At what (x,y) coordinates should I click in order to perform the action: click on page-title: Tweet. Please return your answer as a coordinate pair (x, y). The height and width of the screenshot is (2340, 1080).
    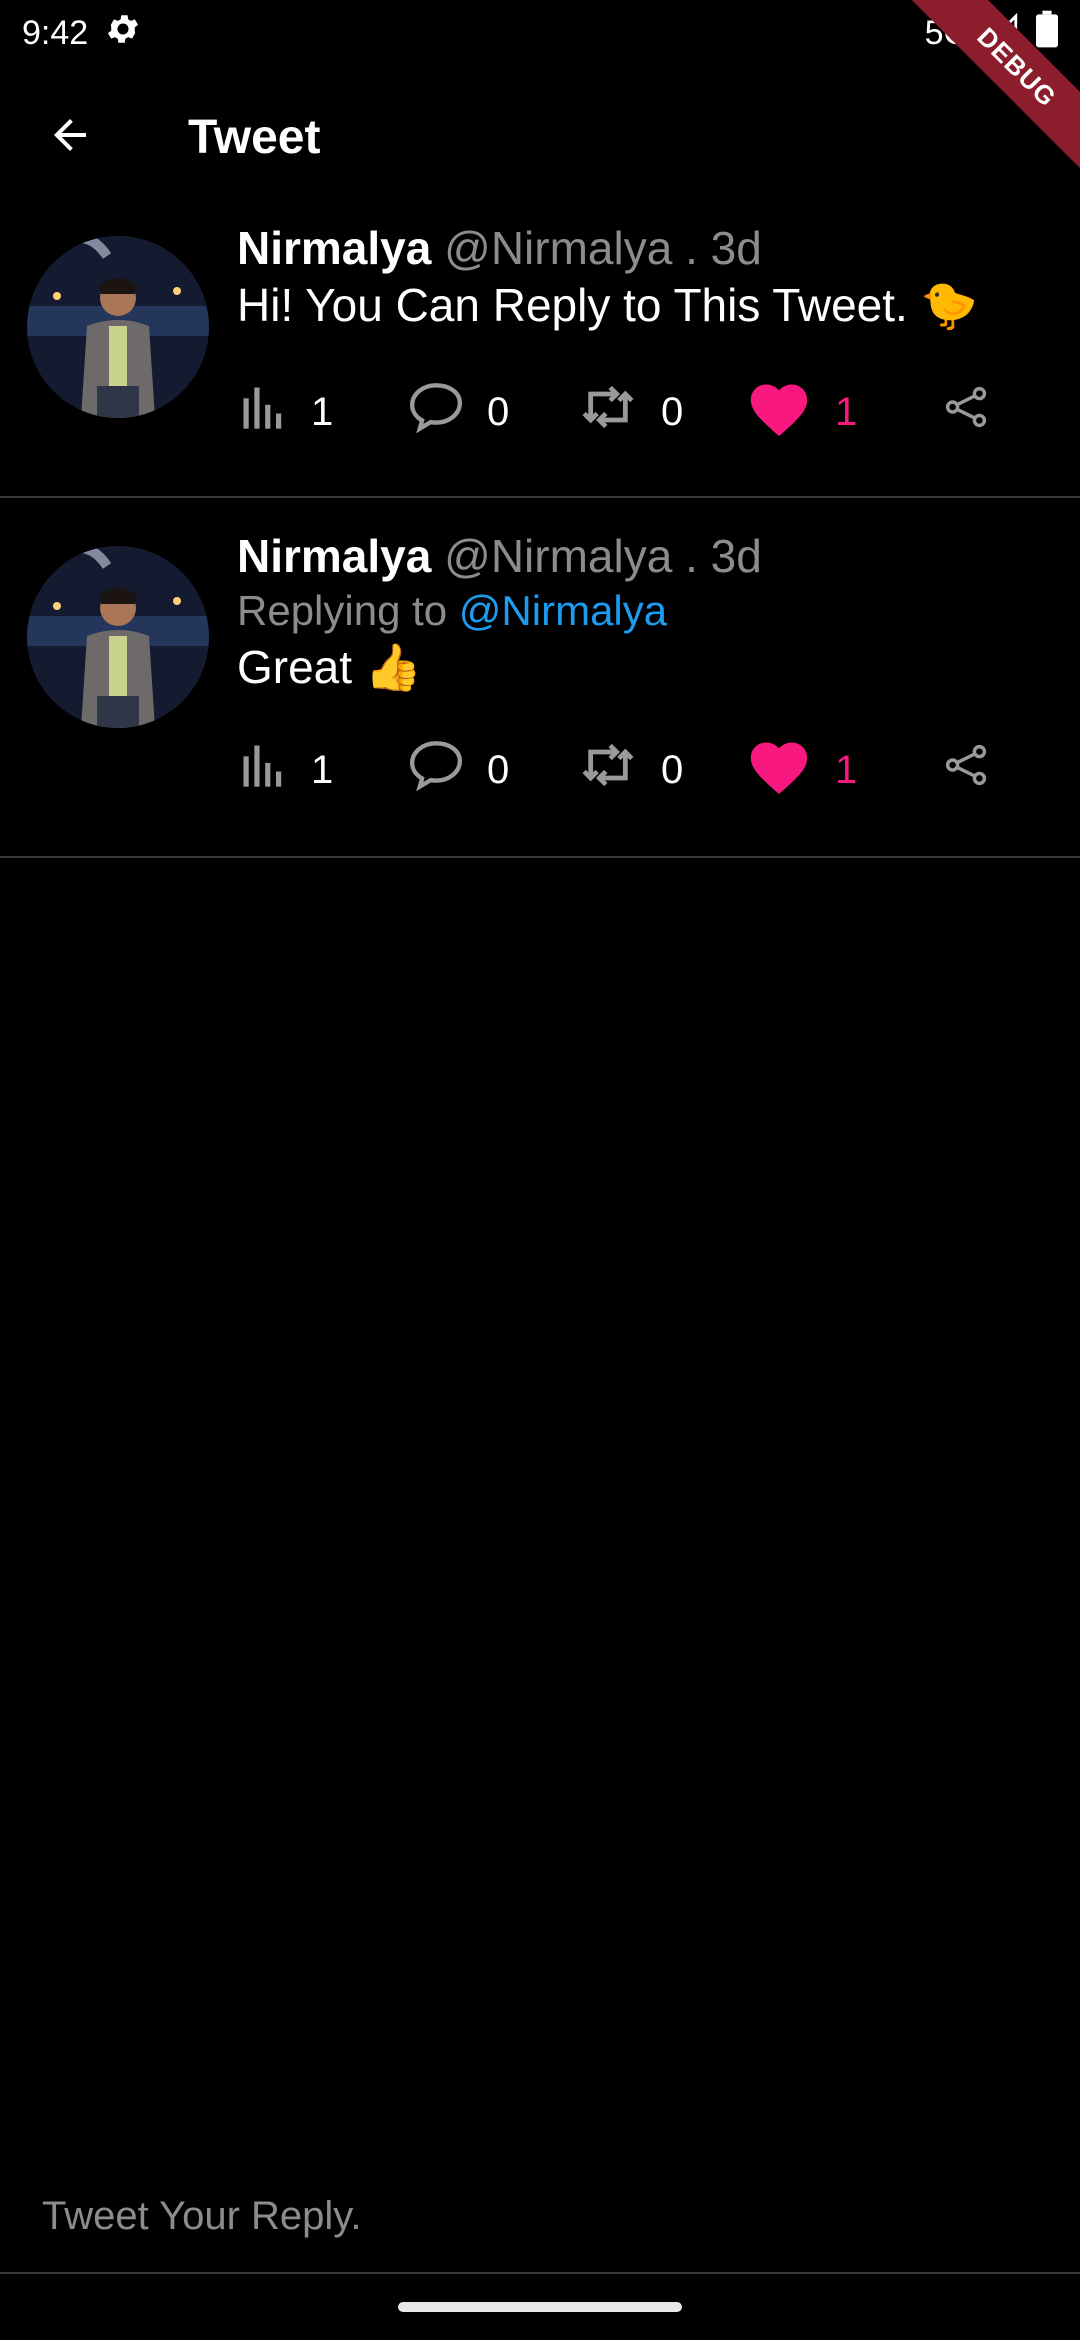
    Looking at the image, I should click on (254, 137).